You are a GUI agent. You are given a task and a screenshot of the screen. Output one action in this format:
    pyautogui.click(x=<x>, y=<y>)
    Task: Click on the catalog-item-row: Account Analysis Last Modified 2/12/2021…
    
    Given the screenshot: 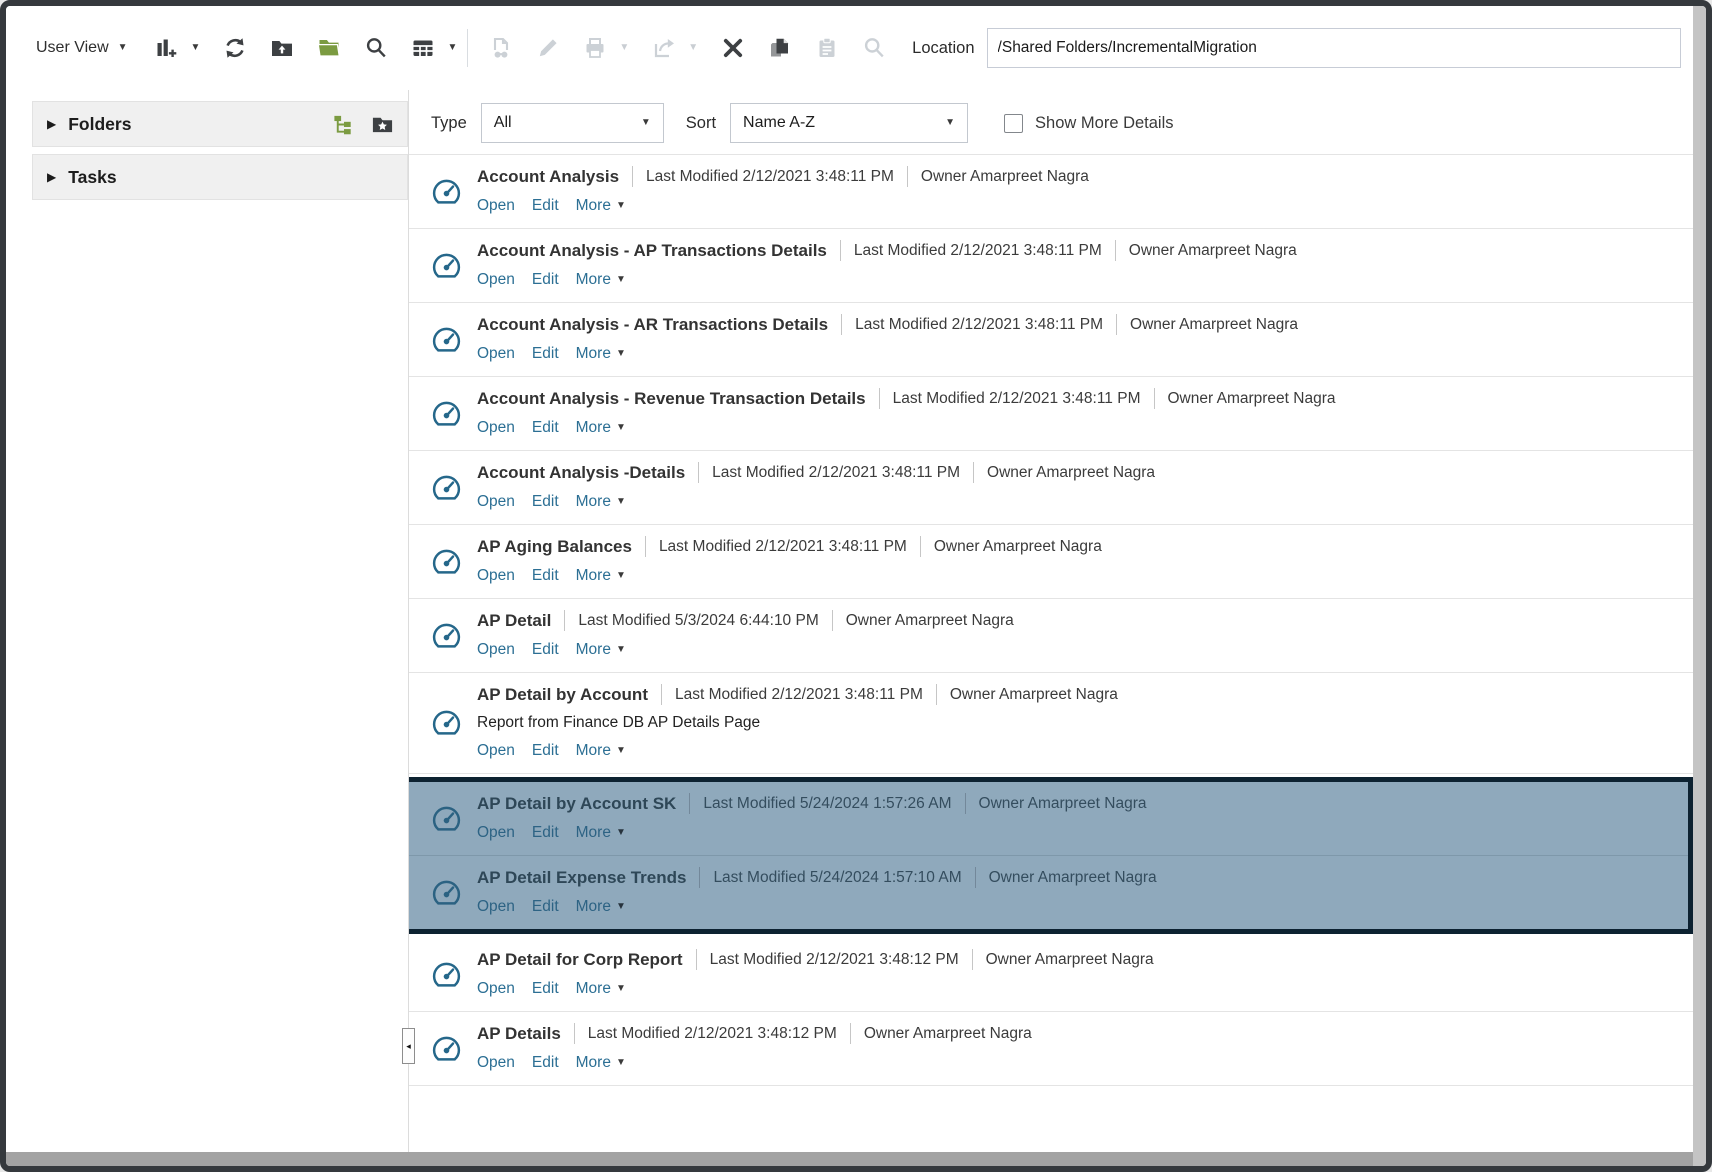 What is the action you would take?
    pyautogui.click(x=1051, y=192)
    